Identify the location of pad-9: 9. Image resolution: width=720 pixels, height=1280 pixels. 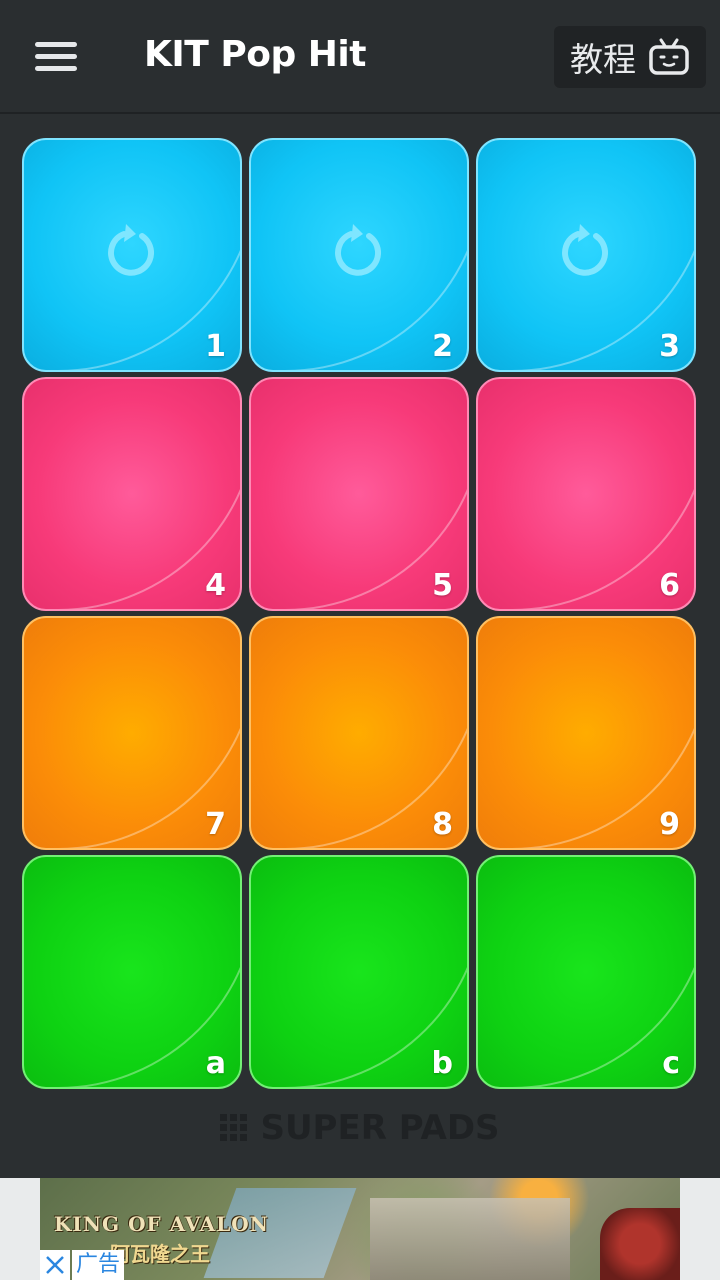
(586, 733).